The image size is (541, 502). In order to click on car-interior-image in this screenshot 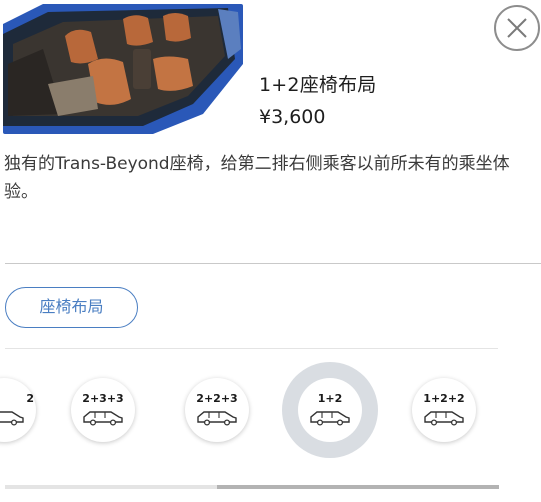, I will do `click(123, 69)`.